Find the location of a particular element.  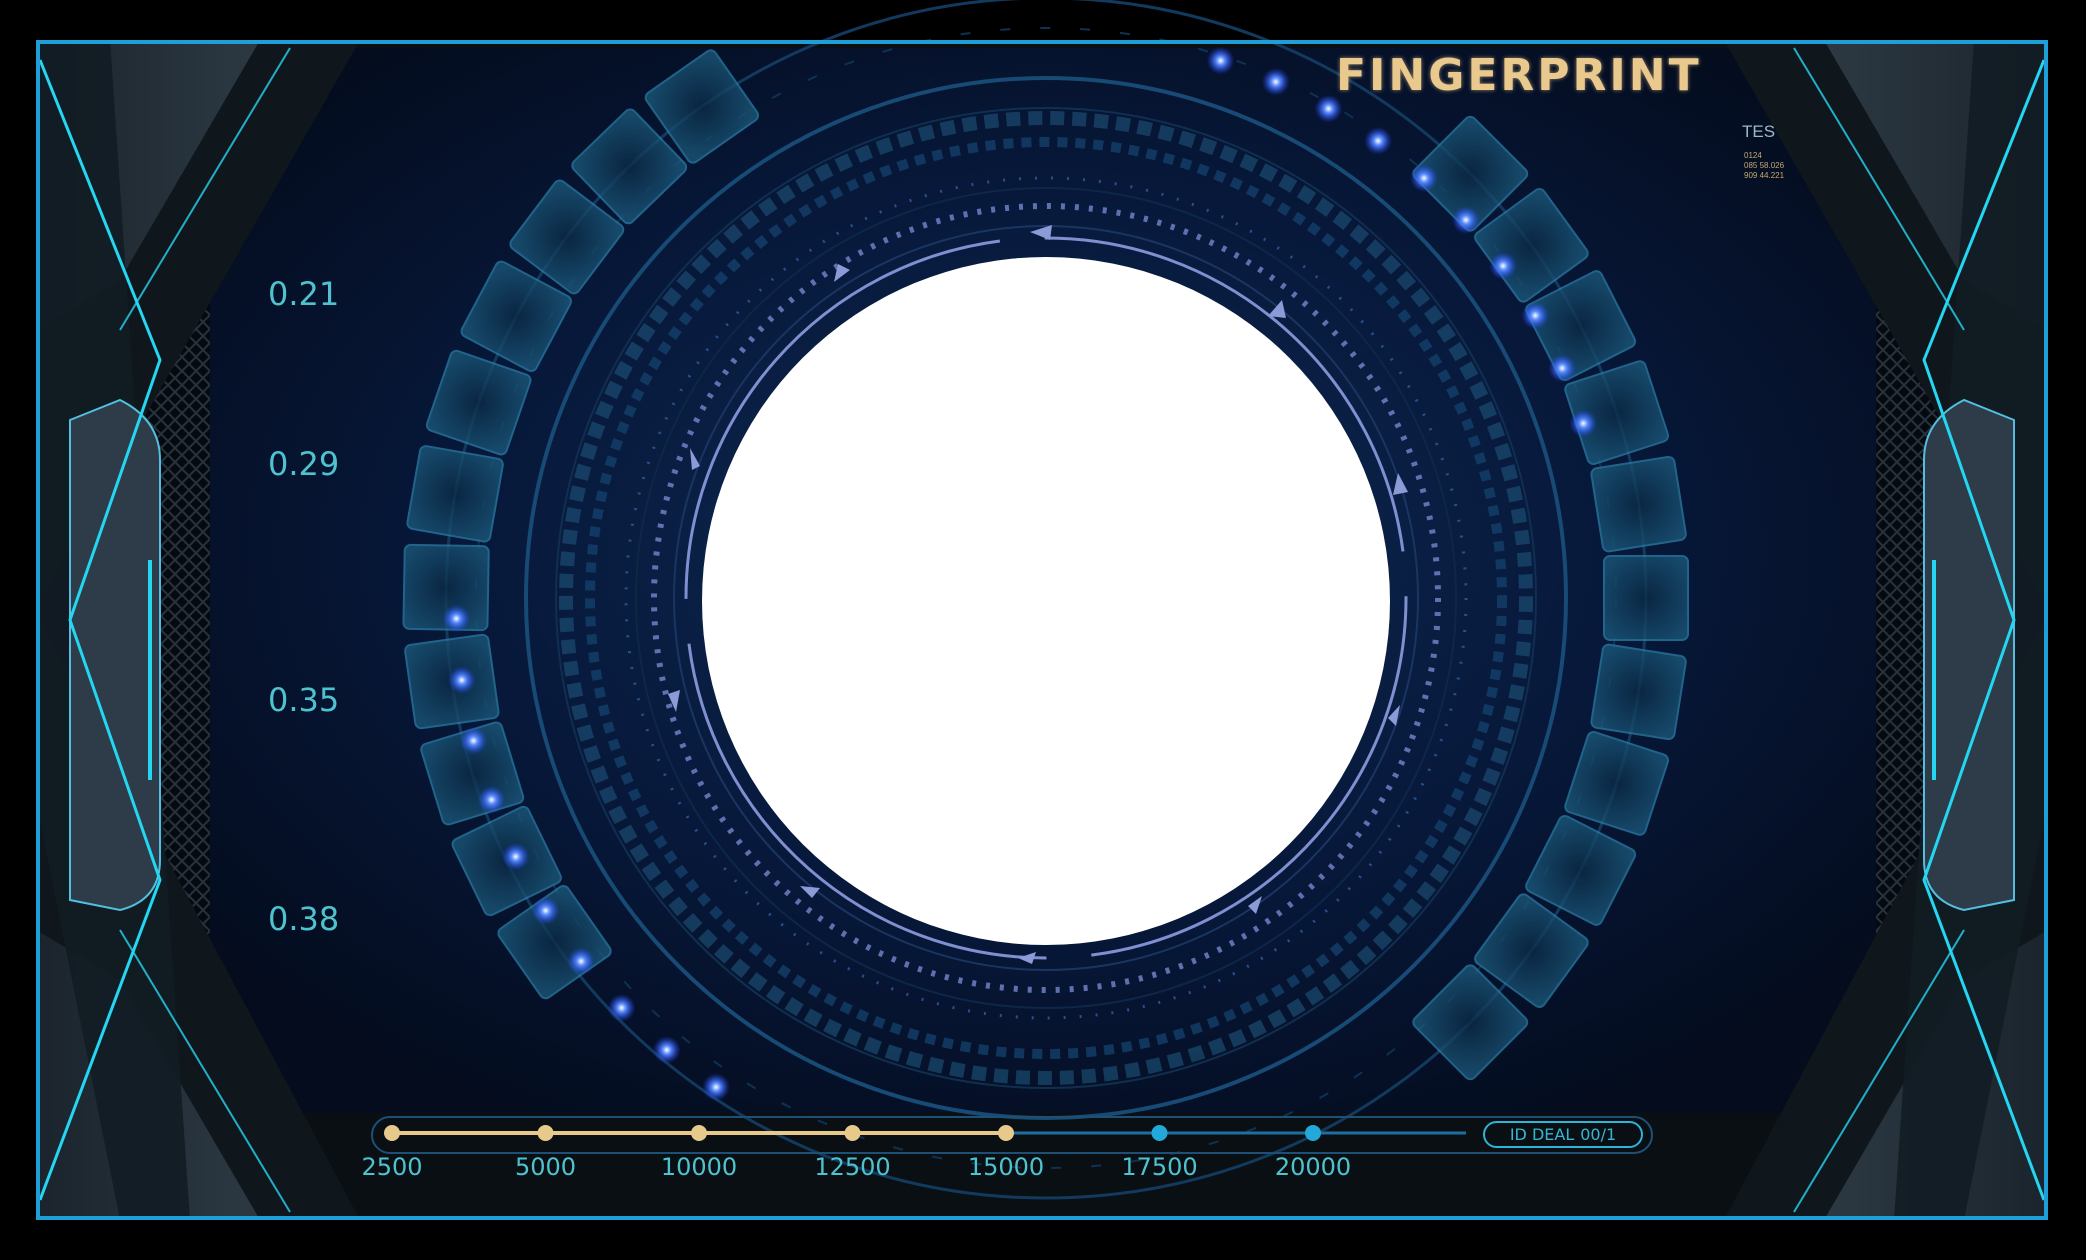

progress-tick-label: 17500 is located at coordinates (1159, 1167).